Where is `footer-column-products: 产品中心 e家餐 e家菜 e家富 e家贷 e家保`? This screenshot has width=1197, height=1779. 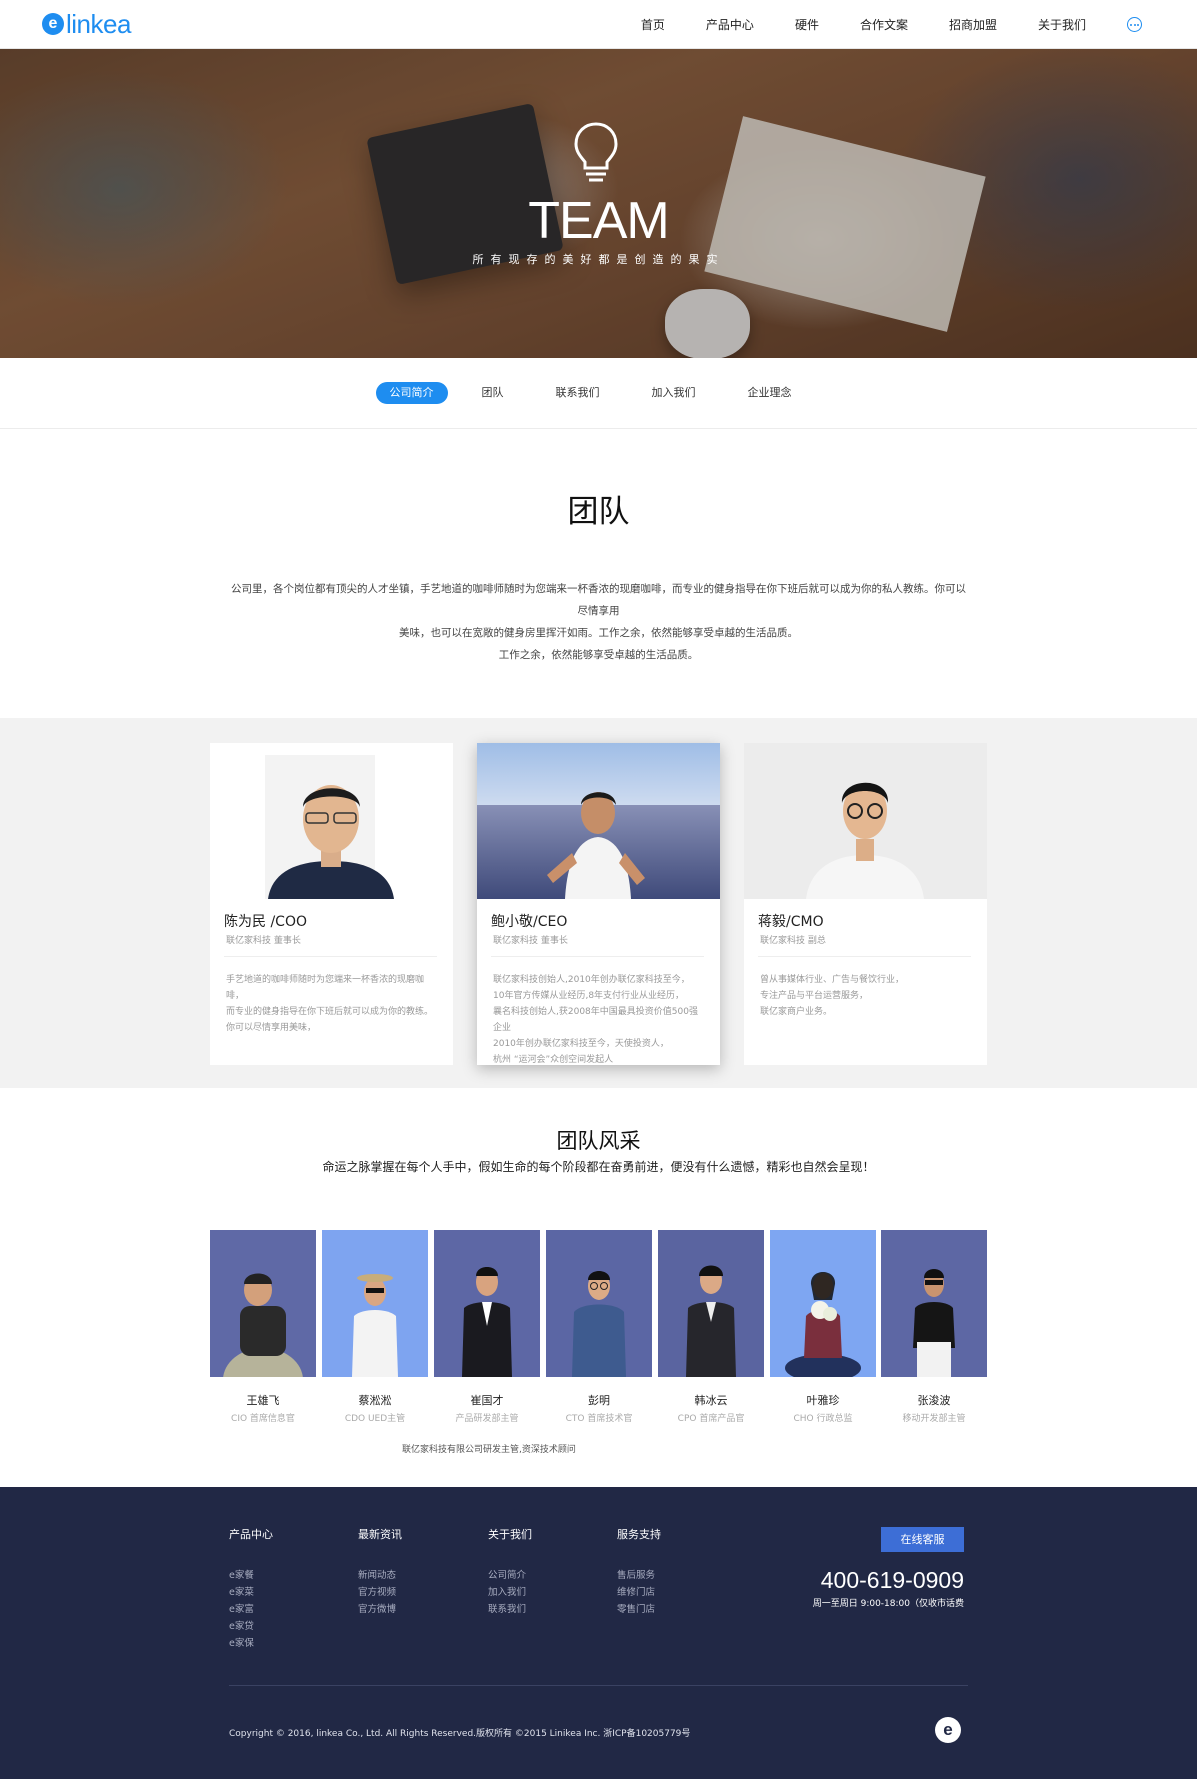
footer-column-products: 产品中心 e家餐 e家菜 e家富 e家贷 e家保 is located at coordinates (251, 1589).